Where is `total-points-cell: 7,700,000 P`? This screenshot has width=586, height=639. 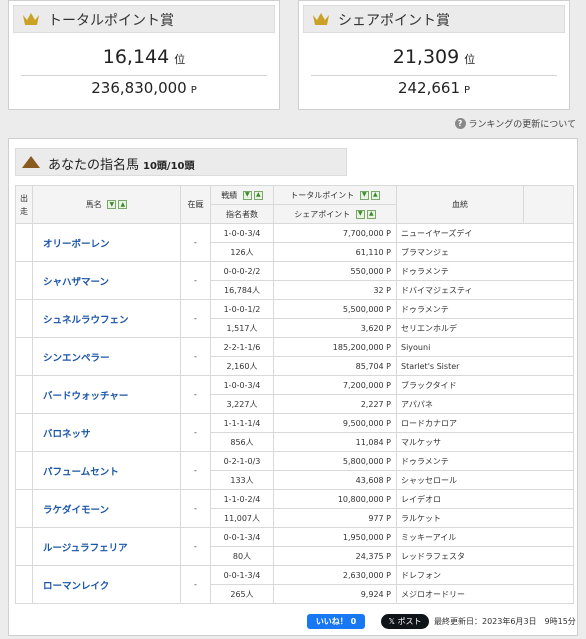 total-points-cell: 7,700,000 P is located at coordinates (335, 233).